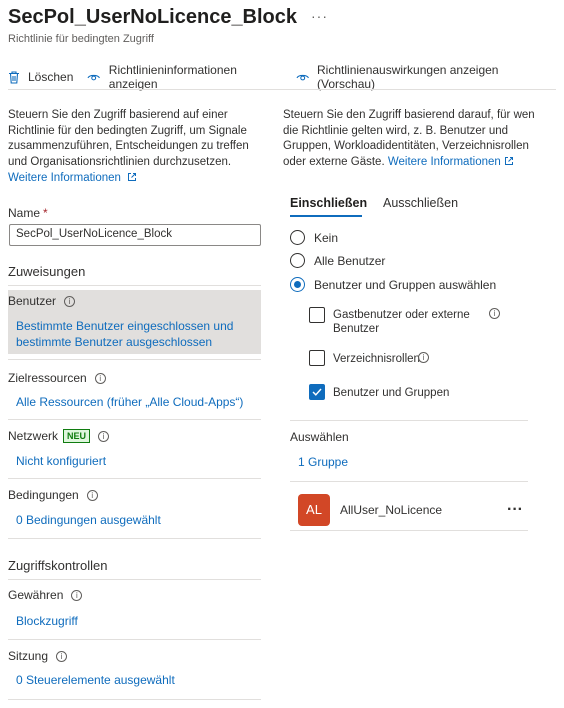  I want to click on session-label: Sitzung i, so click(38, 656).